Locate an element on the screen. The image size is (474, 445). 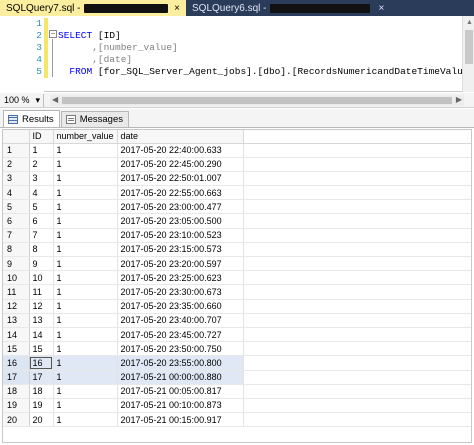
row-number-cell: 5 is located at coordinates (16, 207).